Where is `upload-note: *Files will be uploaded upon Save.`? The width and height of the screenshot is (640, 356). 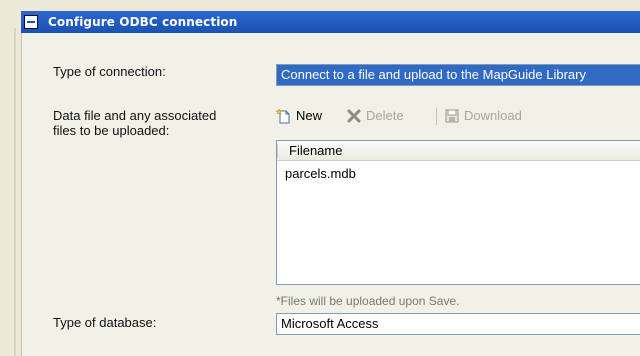
upload-note: *Files will be uploaded upon Save. is located at coordinates (368, 301).